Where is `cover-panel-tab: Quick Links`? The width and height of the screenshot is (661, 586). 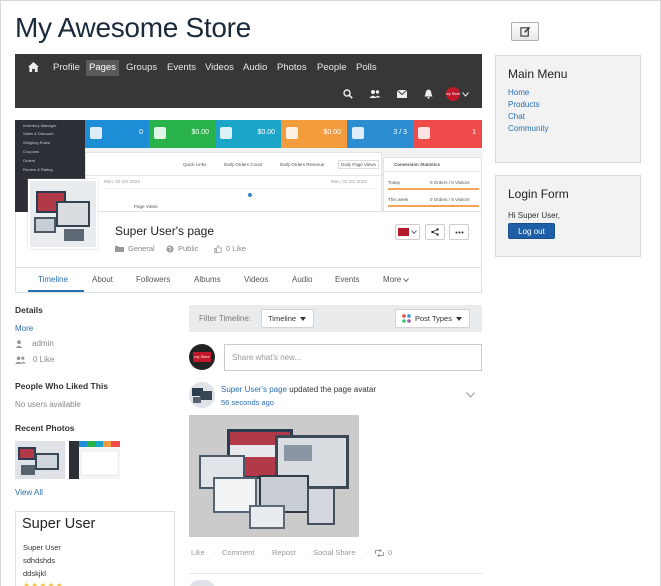 cover-panel-tab: Quick Links is located at coordinates (195, 164).